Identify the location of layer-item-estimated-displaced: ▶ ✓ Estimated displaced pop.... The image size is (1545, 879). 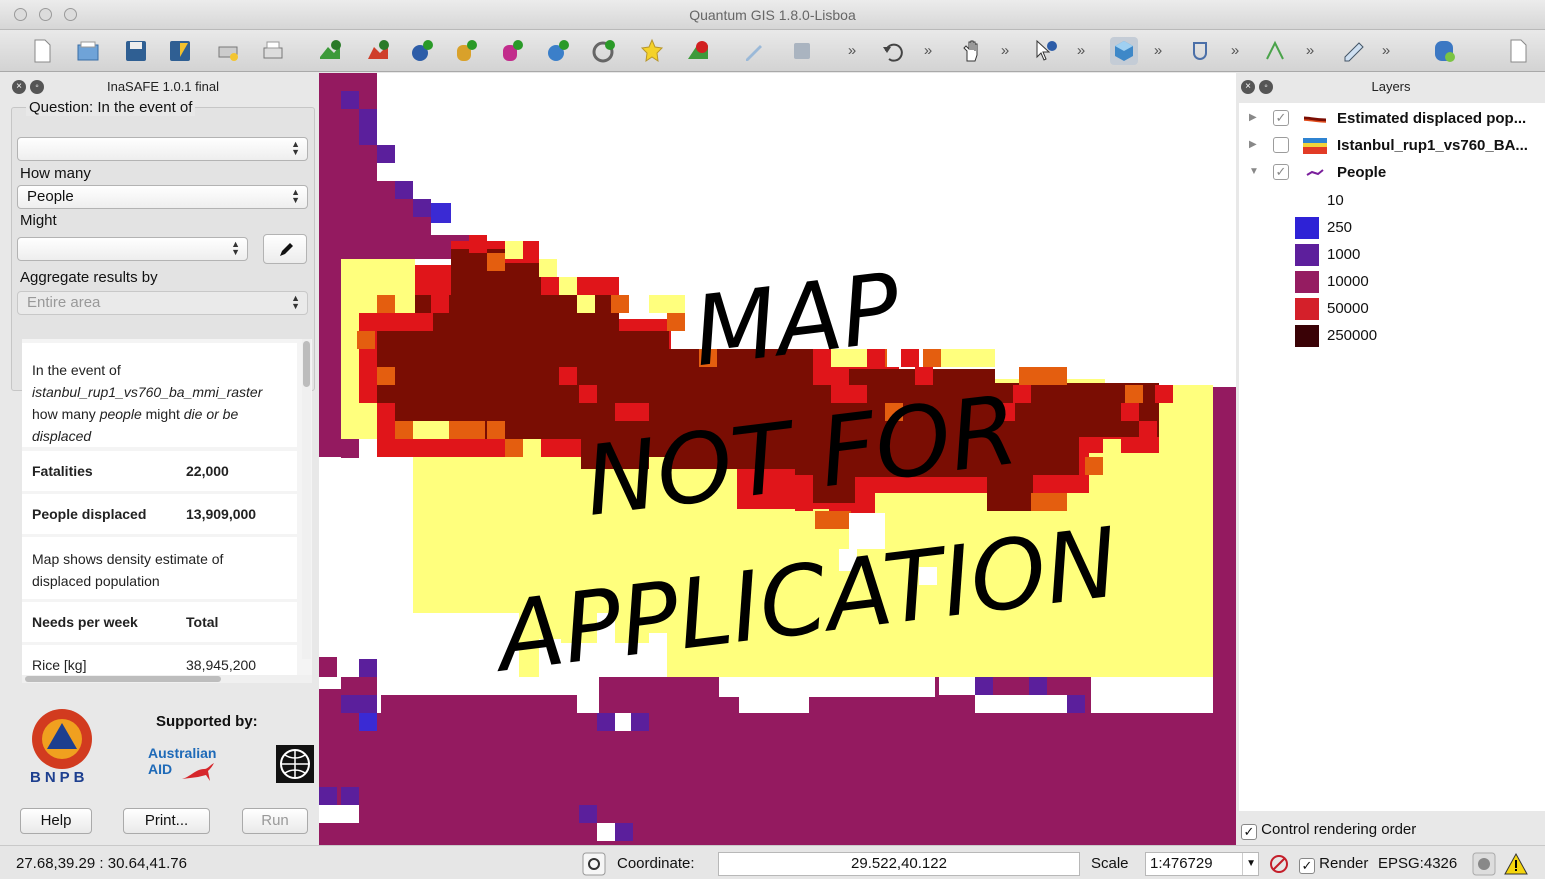
(1392, 118).